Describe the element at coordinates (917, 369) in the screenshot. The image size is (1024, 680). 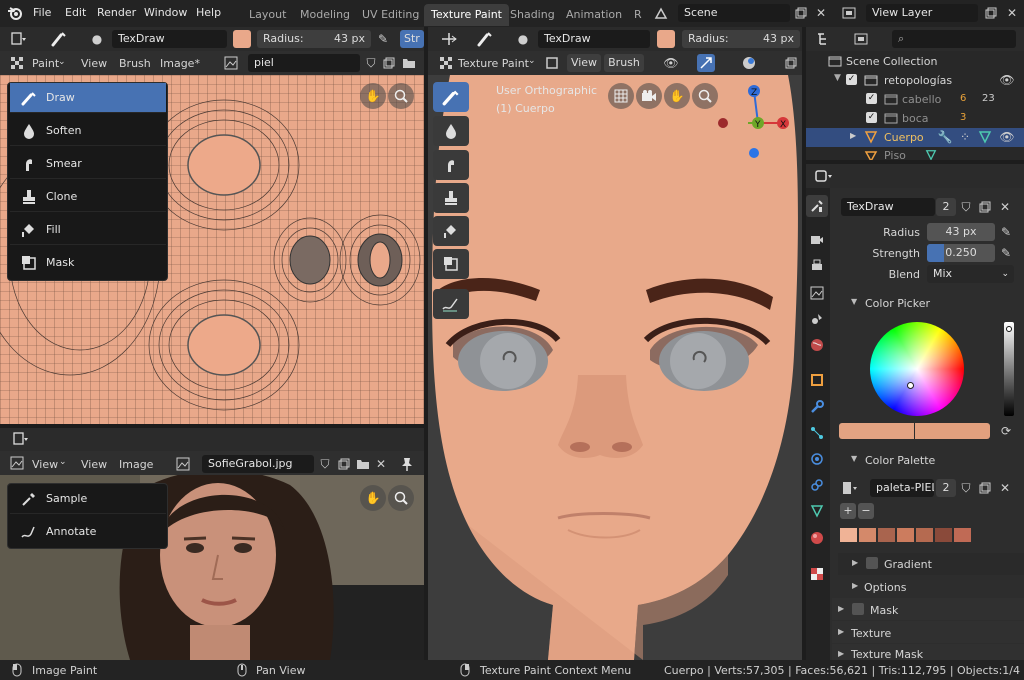
I see `color-wheel` at that location.